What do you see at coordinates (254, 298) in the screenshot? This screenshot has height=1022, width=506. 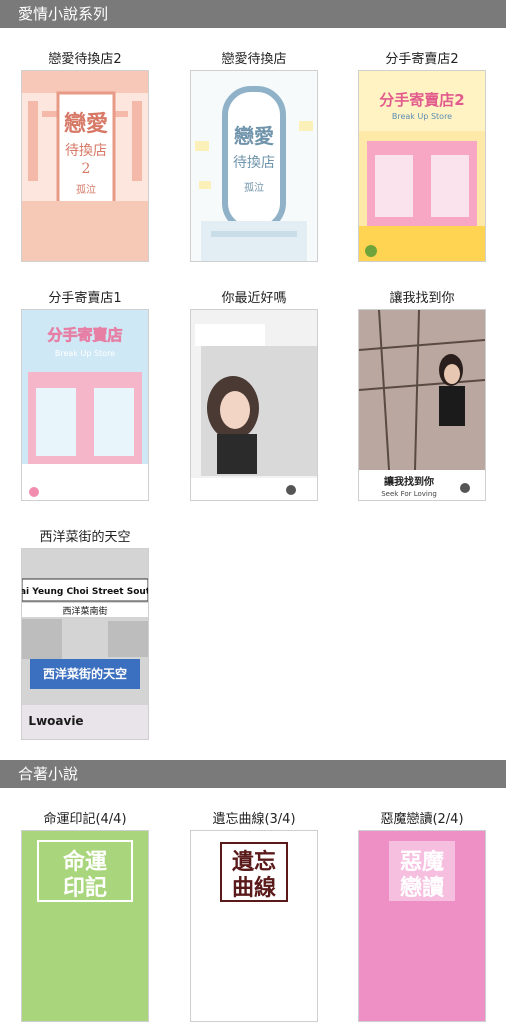 I see `book-title: 你最近好嗎` at bounding box center [254, 298].